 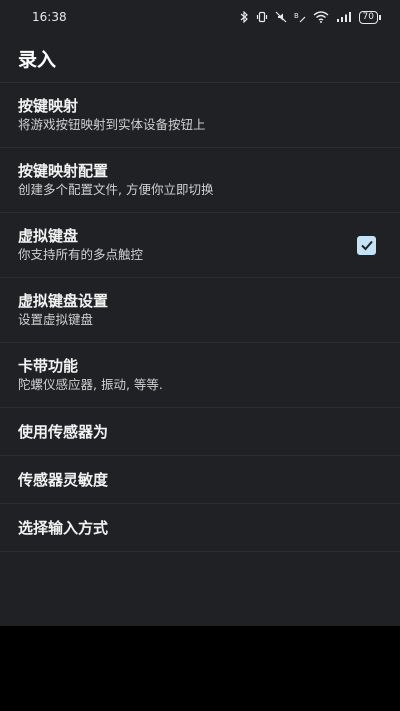 What do you see at coordinates (49, 17) in the screenshot?
I see `status-time: 16:38` at bounding box center [49, 17].